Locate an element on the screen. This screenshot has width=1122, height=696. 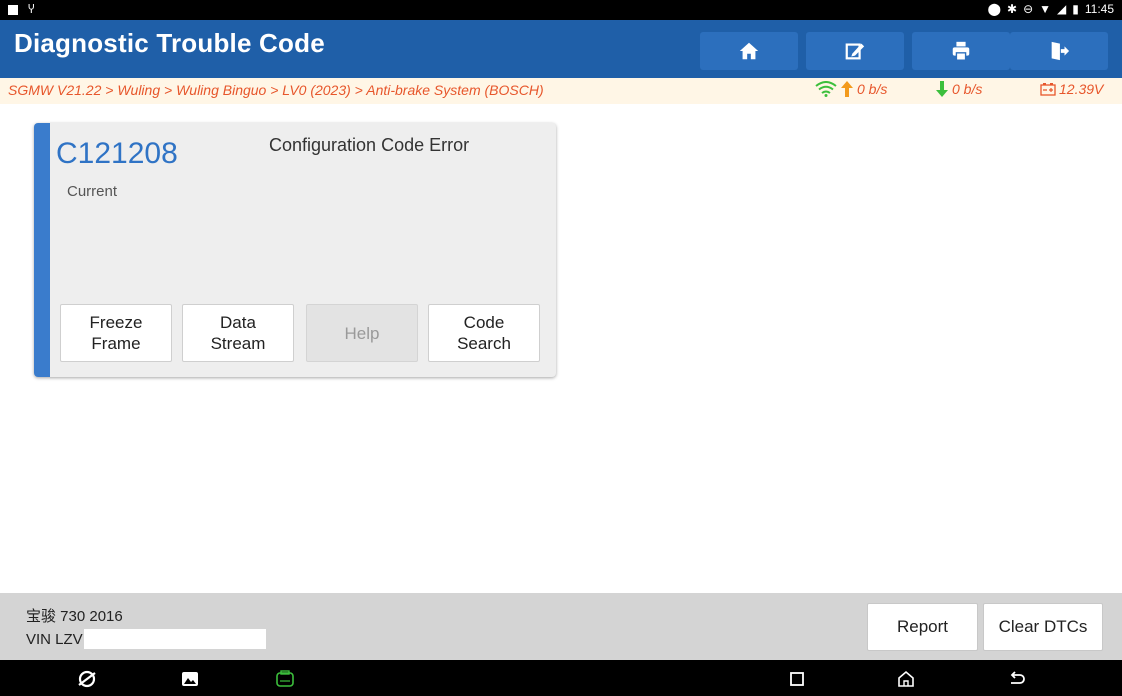
home-nav-button is located at coordinates (906, 679).